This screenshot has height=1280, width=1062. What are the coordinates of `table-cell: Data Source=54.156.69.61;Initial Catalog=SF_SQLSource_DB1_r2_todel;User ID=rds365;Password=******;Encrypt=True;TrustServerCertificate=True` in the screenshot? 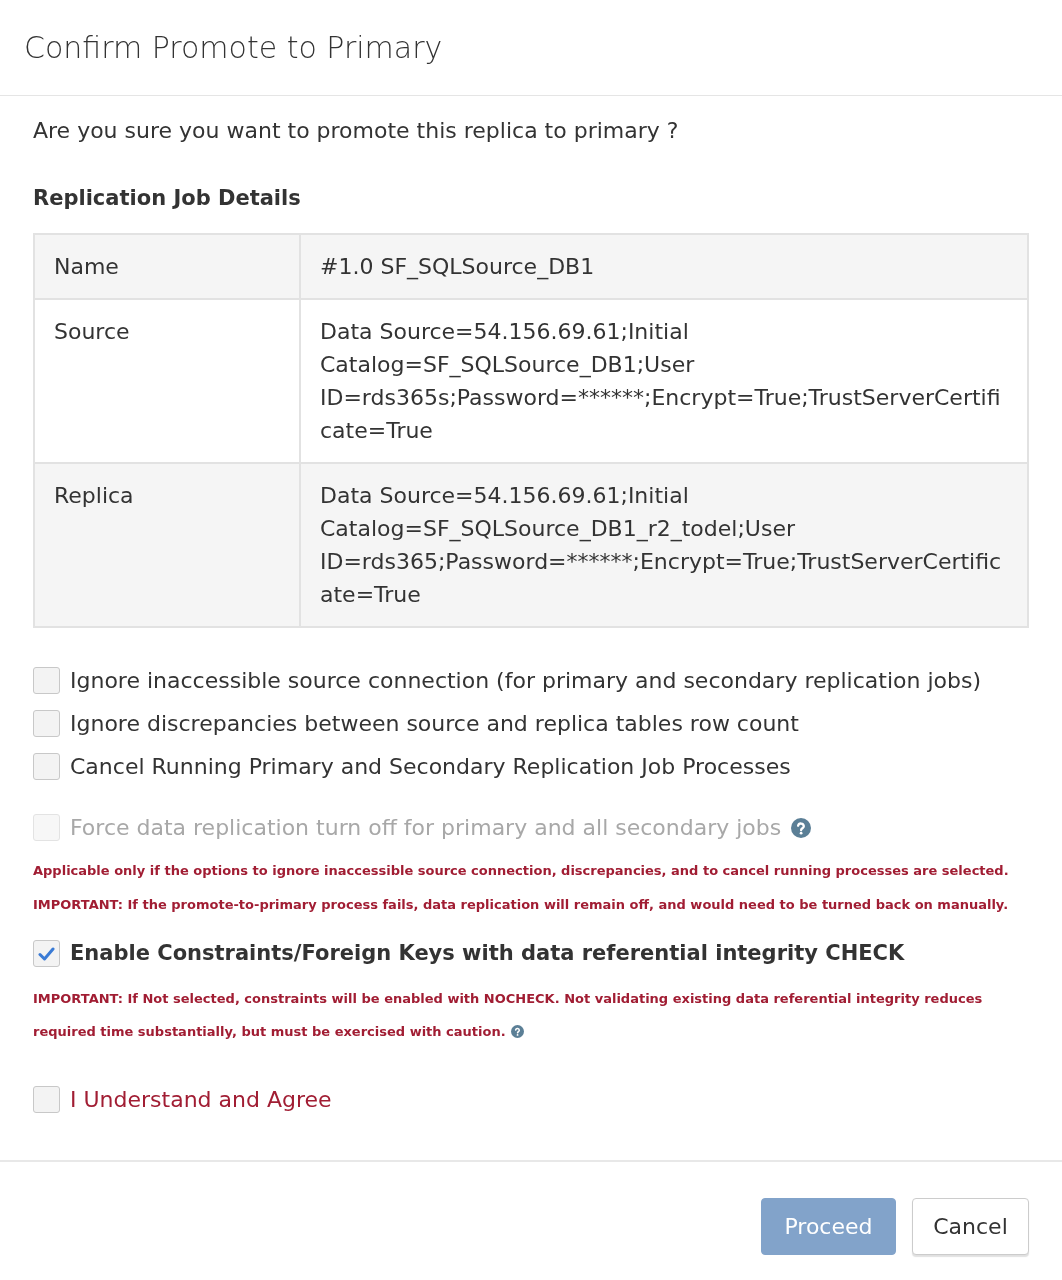 It's located at (664, 544).